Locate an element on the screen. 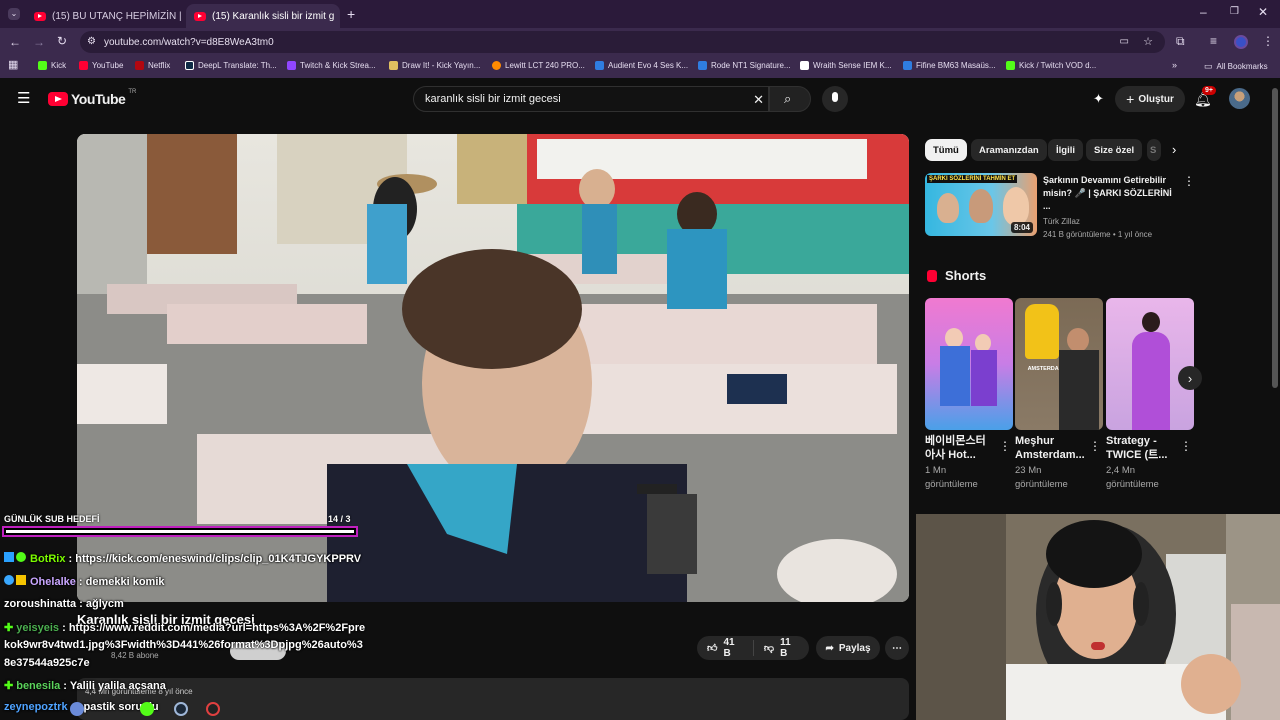  netflix-icon is located at coordinates (139, 65).